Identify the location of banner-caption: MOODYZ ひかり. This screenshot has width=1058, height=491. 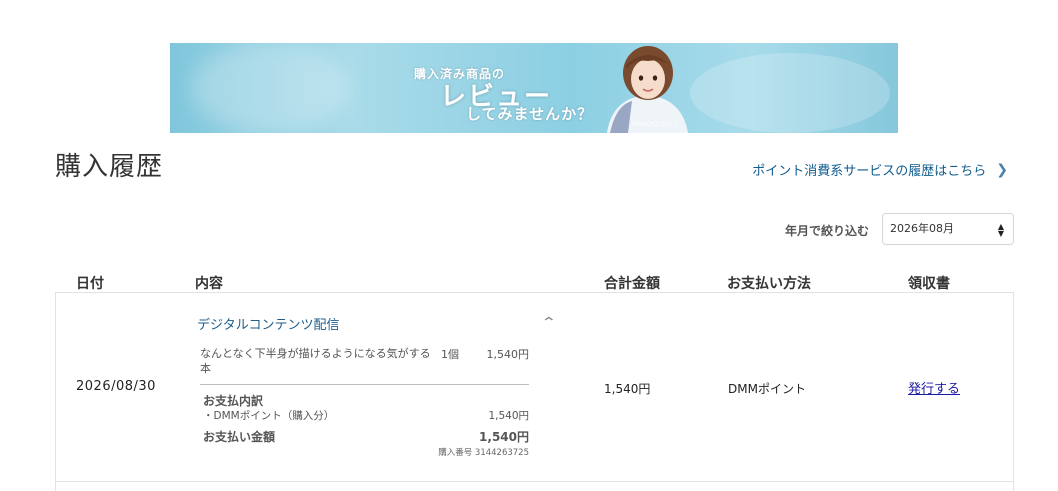
(655, 124).